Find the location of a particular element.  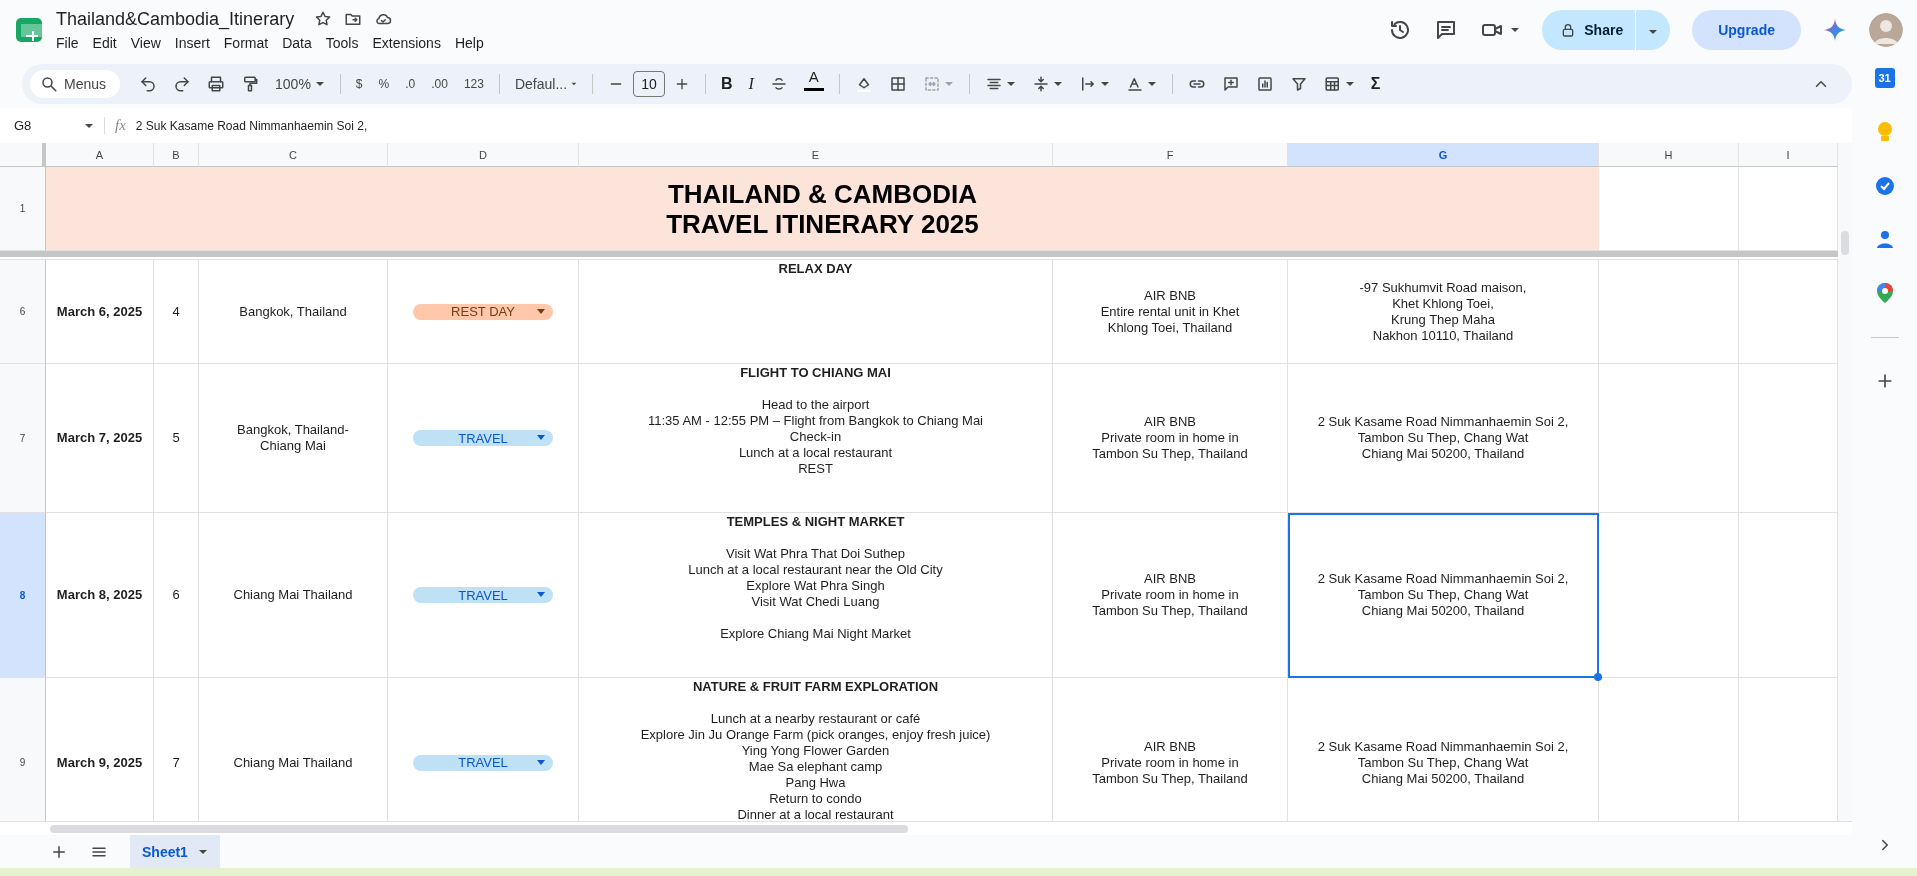

plan-details: Lunch at a nearby restaurant or café Explore Jin Ju Orange Farm (pick oranges, enjoy fresh juice) Ying Yong Flower Garden Mae Sa elephant camp Pang Hwa Return to condo Dinner at a local restaurant is located at coordinates (815, 766).